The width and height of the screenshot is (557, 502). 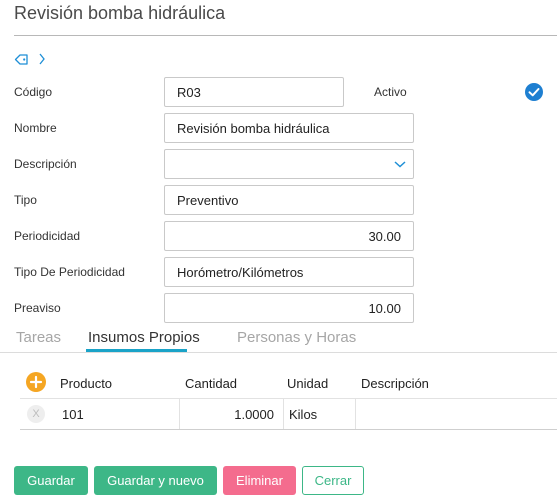 I want to click on descripcion-select, so click(x=289, y=164).